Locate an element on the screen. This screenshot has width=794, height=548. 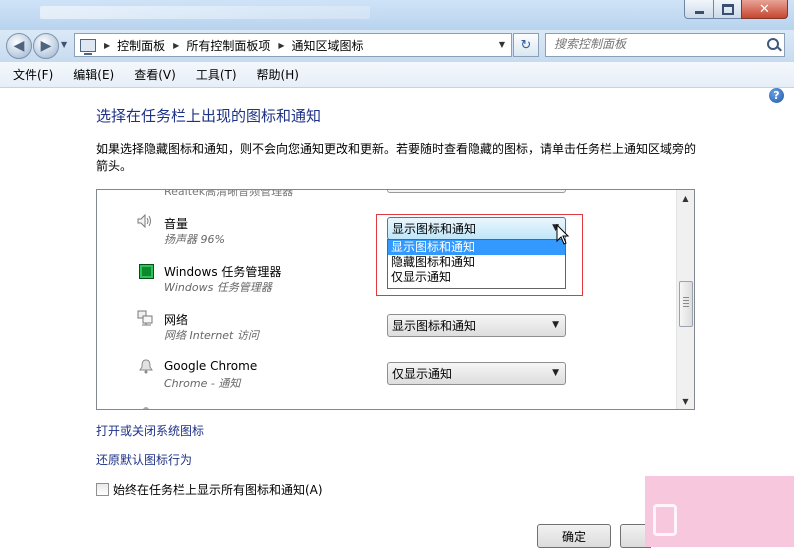
minimize-button is located at coordinates (699, 9).